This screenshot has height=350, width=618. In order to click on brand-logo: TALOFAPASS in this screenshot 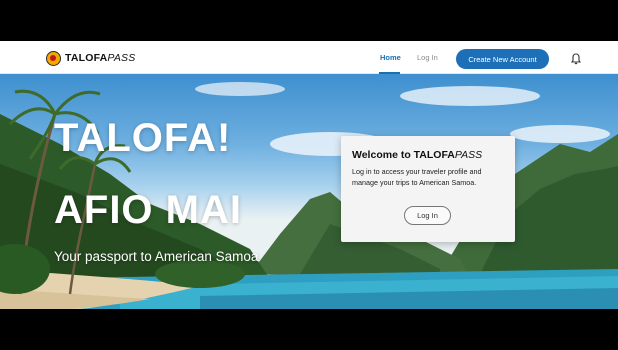, I will do `click(90, 58)`.